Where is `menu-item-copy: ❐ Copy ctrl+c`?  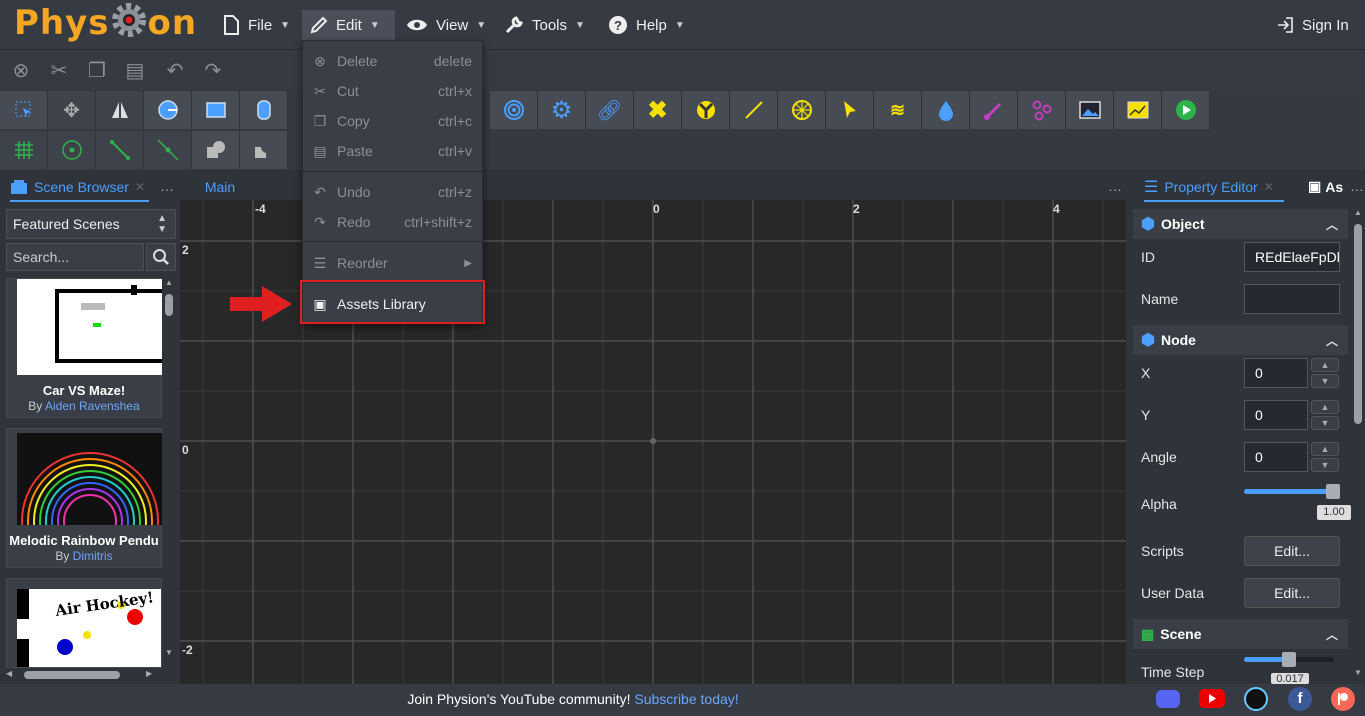
menu-item-copy: ❐ Copy ctrl+c is located at coordinates (393, 121).